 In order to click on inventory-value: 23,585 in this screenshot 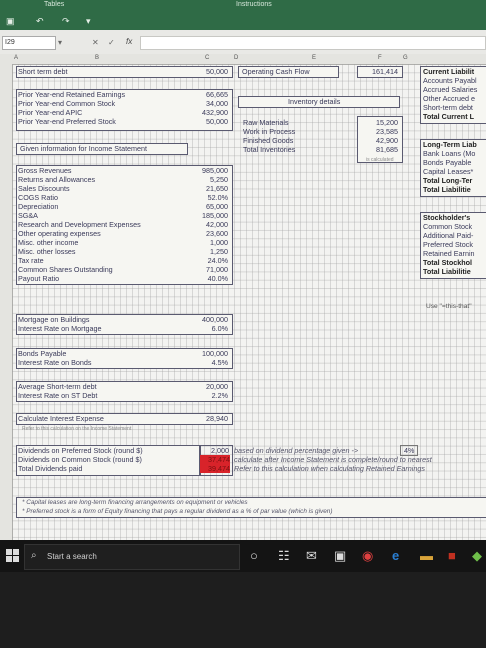, I will do `click(378, 131)`.